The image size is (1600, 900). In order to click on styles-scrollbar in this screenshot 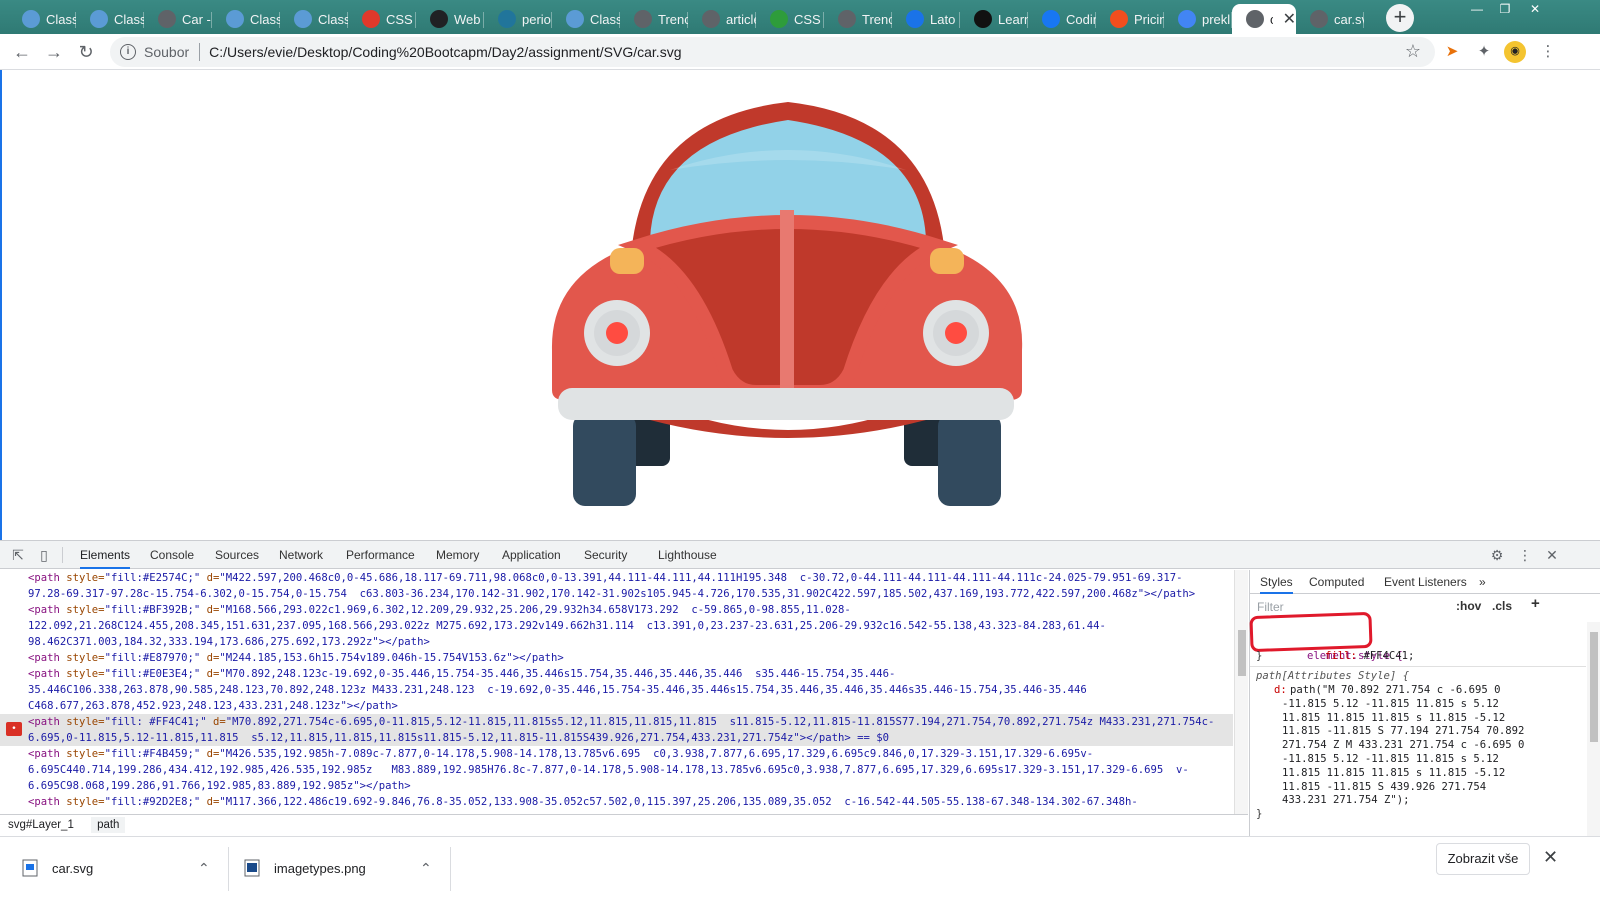, I will do `click(1593, 729)`.